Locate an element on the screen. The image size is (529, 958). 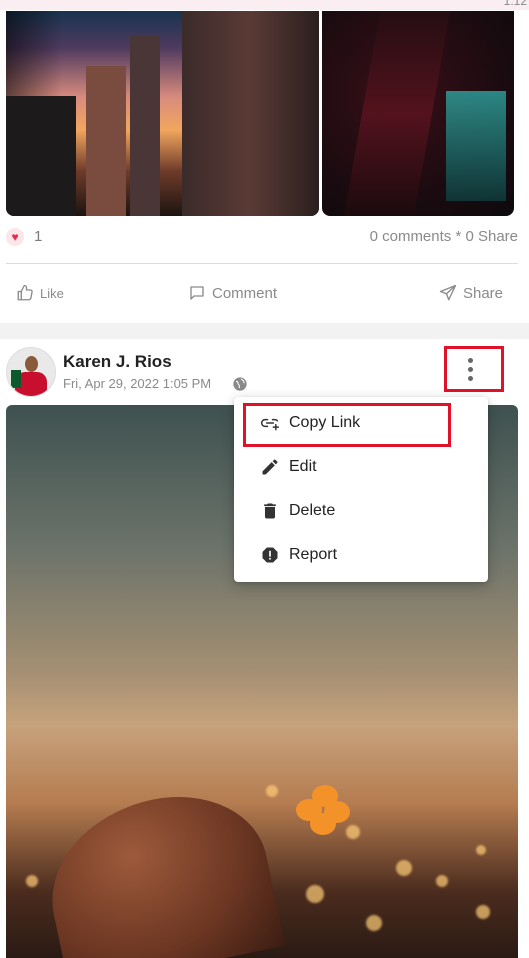
post-options-menu: Copy Link Edit Delete Report is located at coordinates (361, 489).